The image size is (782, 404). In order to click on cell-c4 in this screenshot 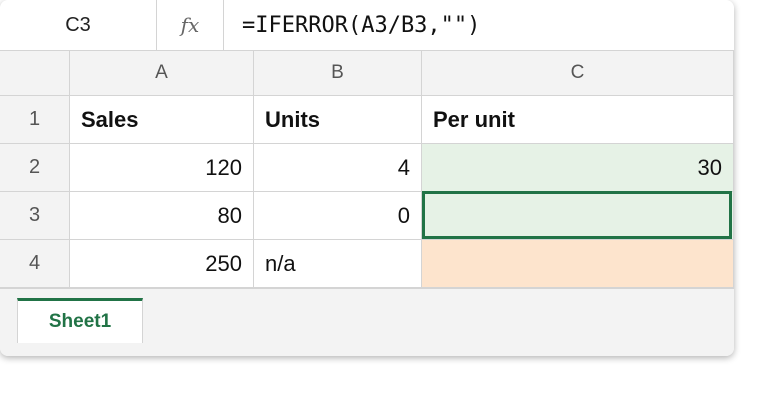, I will do `click(578, 264)`.